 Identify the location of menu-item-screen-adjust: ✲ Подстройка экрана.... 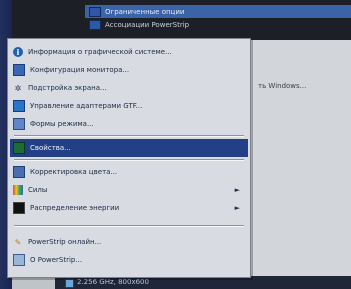
(129, 88).